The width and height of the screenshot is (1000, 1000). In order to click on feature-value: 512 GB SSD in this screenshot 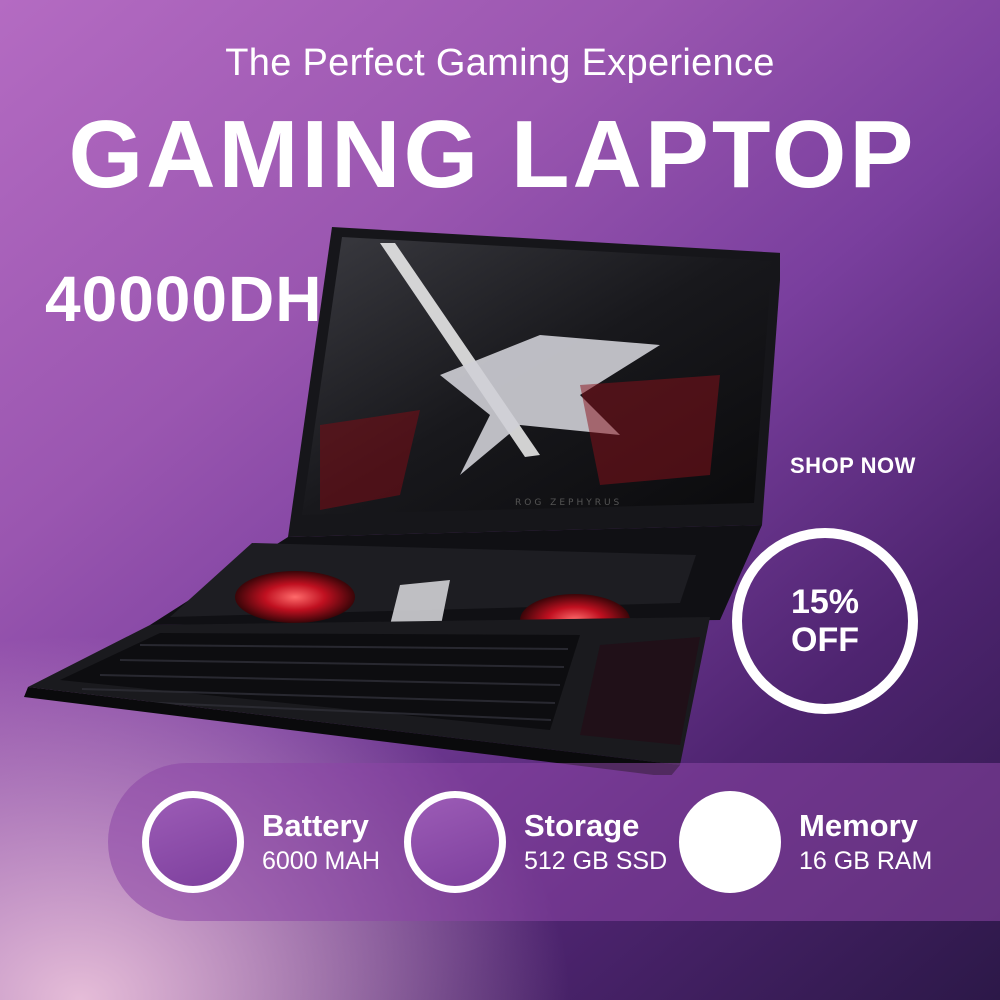, I will do `click(596, 861)`.